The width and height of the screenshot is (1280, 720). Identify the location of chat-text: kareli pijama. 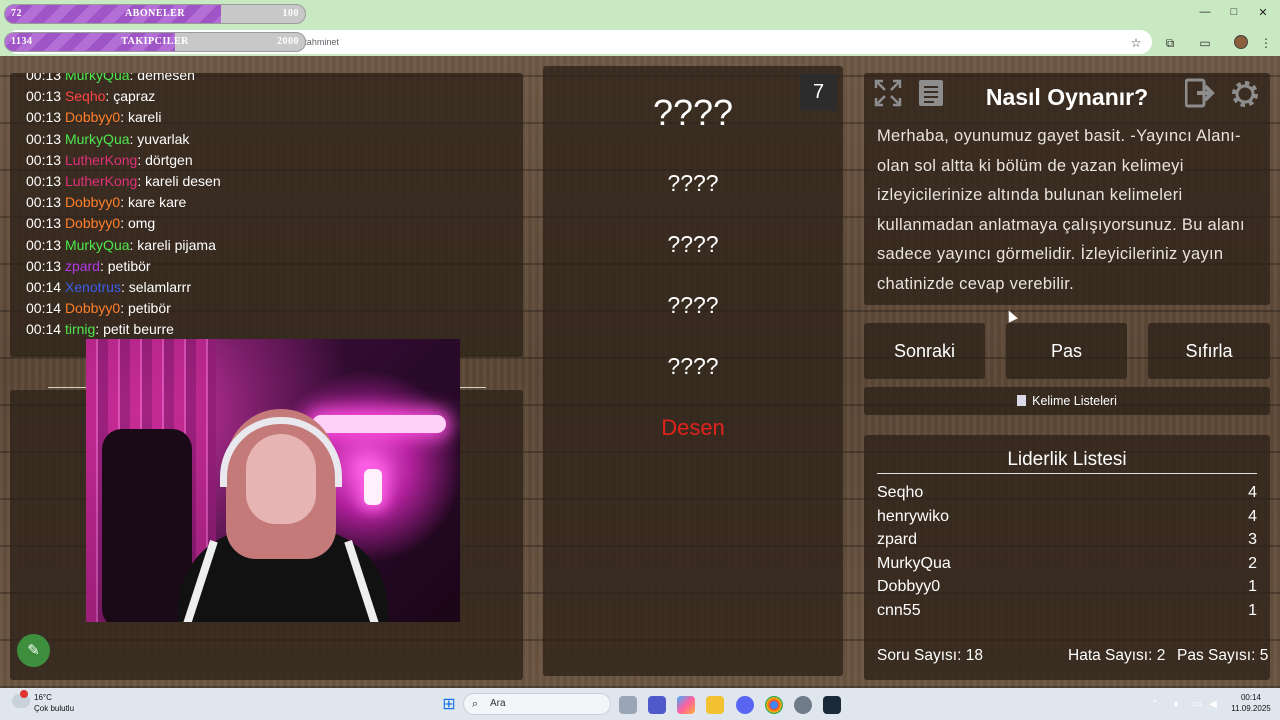
(176, 244).